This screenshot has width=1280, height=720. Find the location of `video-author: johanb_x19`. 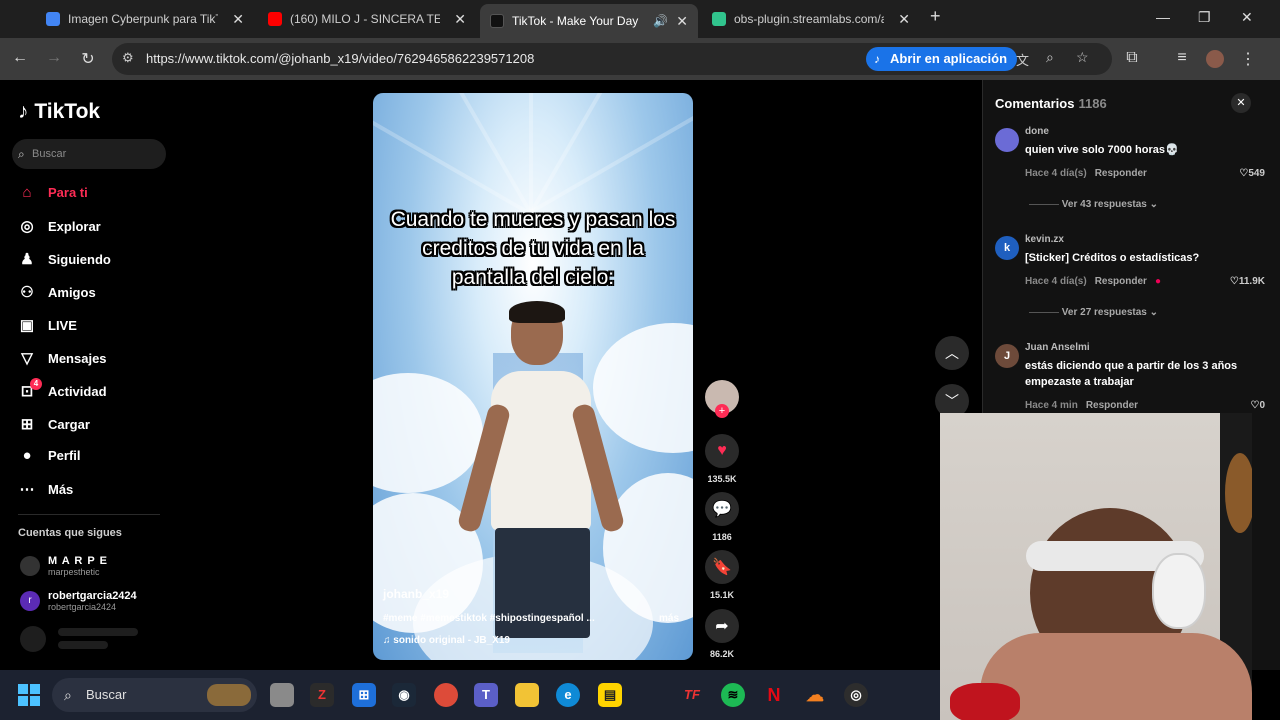

video-author: johanb_x19 is located at coordinates (416, 594).